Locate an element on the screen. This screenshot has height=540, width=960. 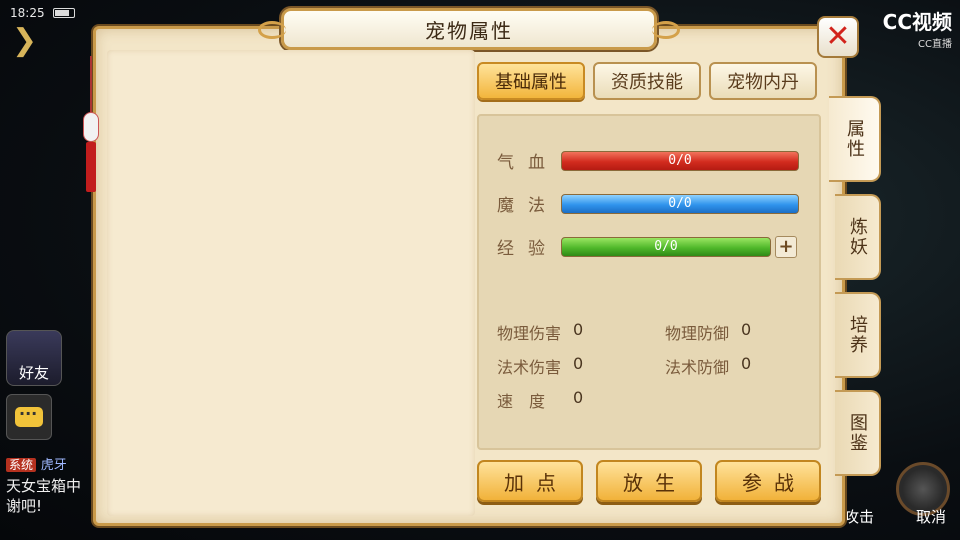
chat-line: 天女宝箱中 is located at coordinates (44, 486).